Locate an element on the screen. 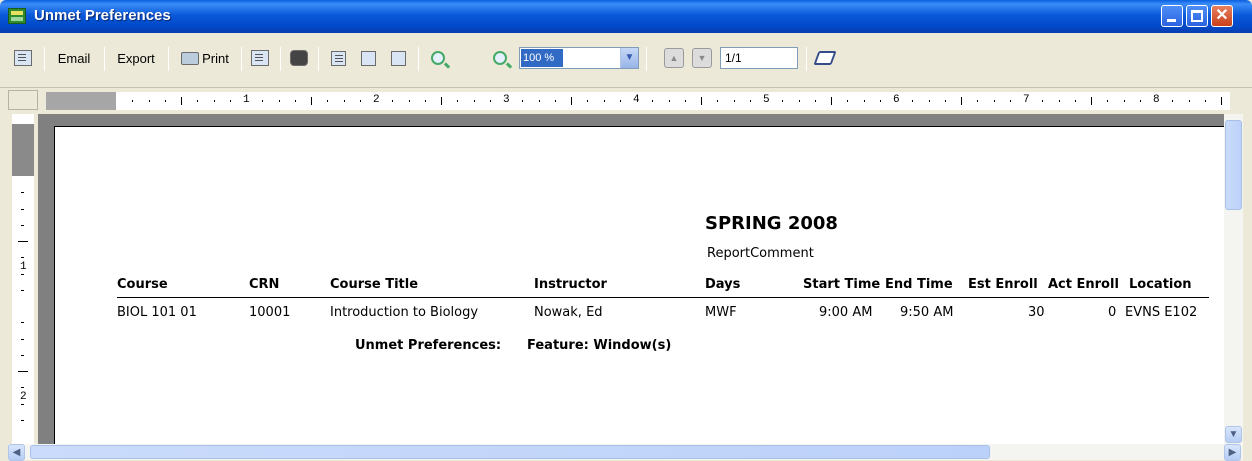 This screenshot has height=461, width=1252. scroll-down-button: ▼ is located at coordinates (1233, 434).